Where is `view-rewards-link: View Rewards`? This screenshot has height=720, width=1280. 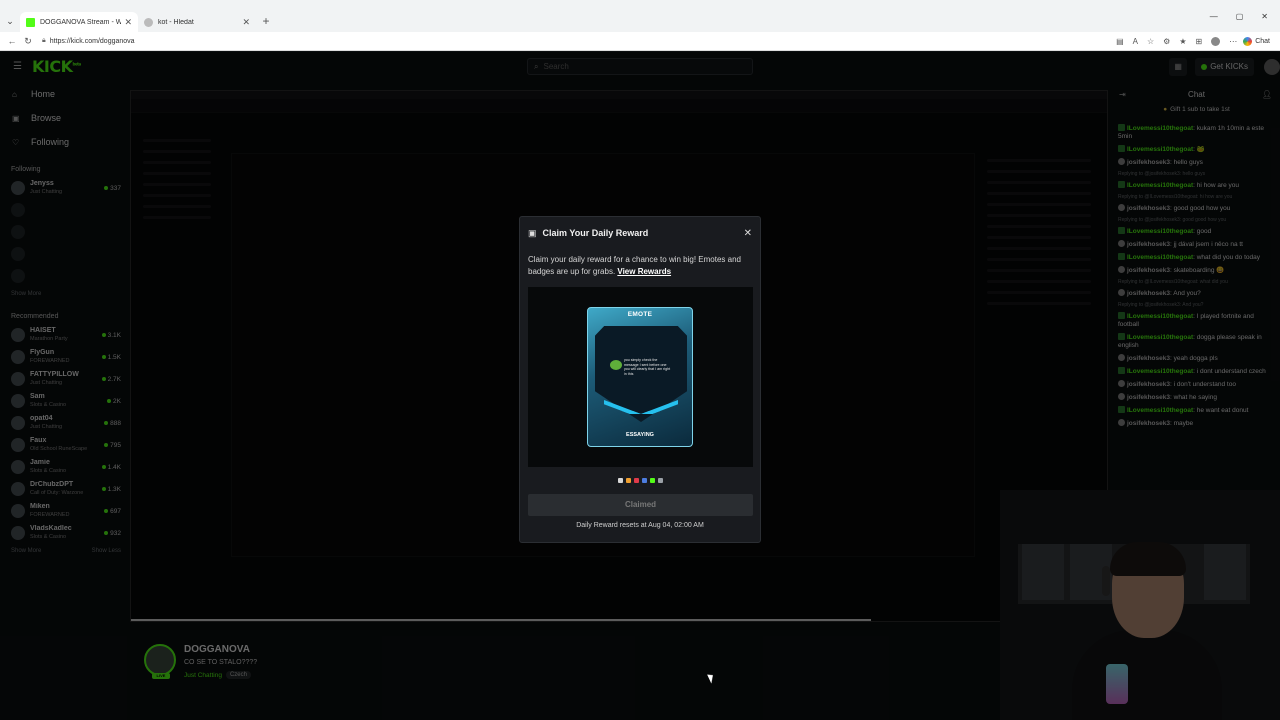
view-rewards-link: View Rewards is located at coordinates (644, 271).